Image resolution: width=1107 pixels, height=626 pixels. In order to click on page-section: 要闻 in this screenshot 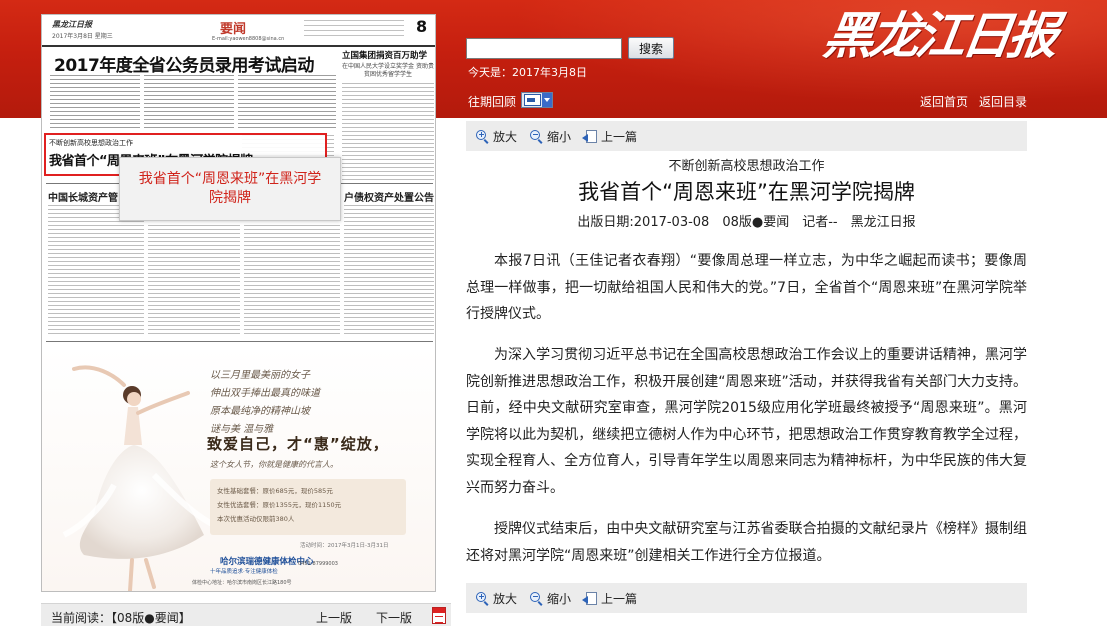, I will do `click(233, 29)`.